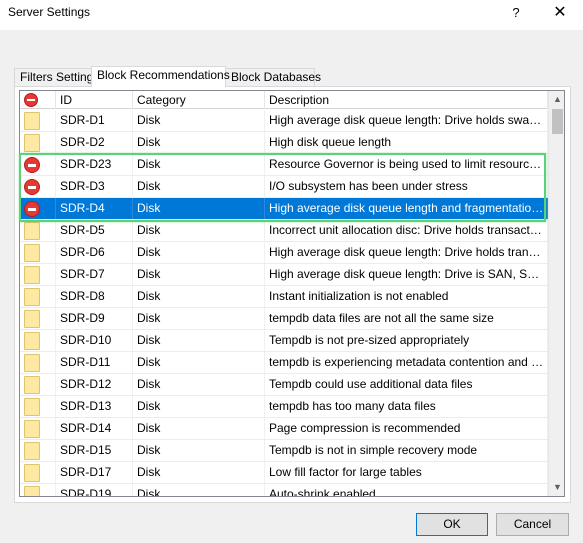 The image size is (583, 543). What do you see at coordinates (406, 490) in the screenshot?
I see `row-description: Auto-shrink enabled` at bounding box center [406, 490].